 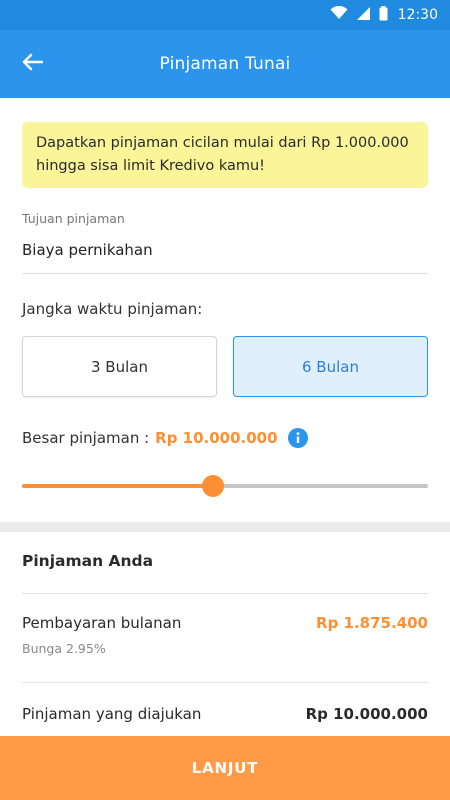 What do you see at coordinates (119, 366) in the screenshot?
I see `tenure-option-3-bulan: 3 Bulan` at bounding box center [119, 366].